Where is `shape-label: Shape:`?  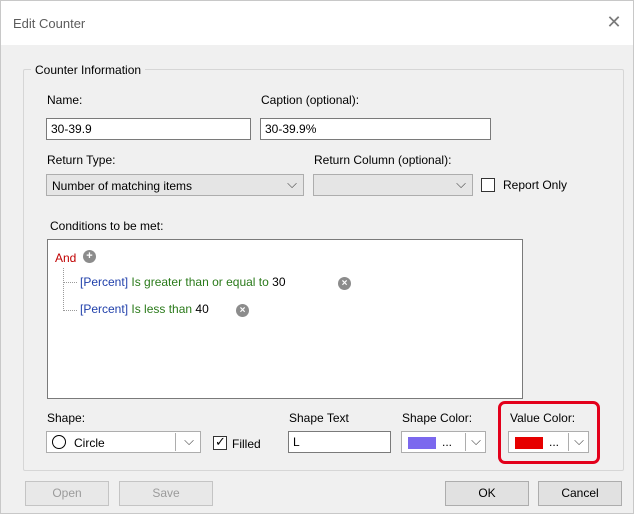
shape-label: Shape: is located at coordinates (66, 418).